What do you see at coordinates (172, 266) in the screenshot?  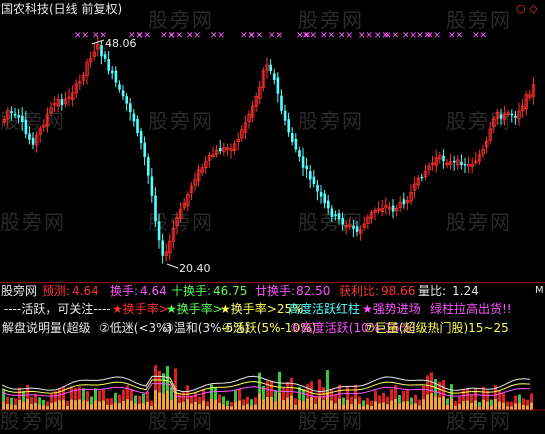 I see `low-annotation-line` at bounding box center [172, 266].